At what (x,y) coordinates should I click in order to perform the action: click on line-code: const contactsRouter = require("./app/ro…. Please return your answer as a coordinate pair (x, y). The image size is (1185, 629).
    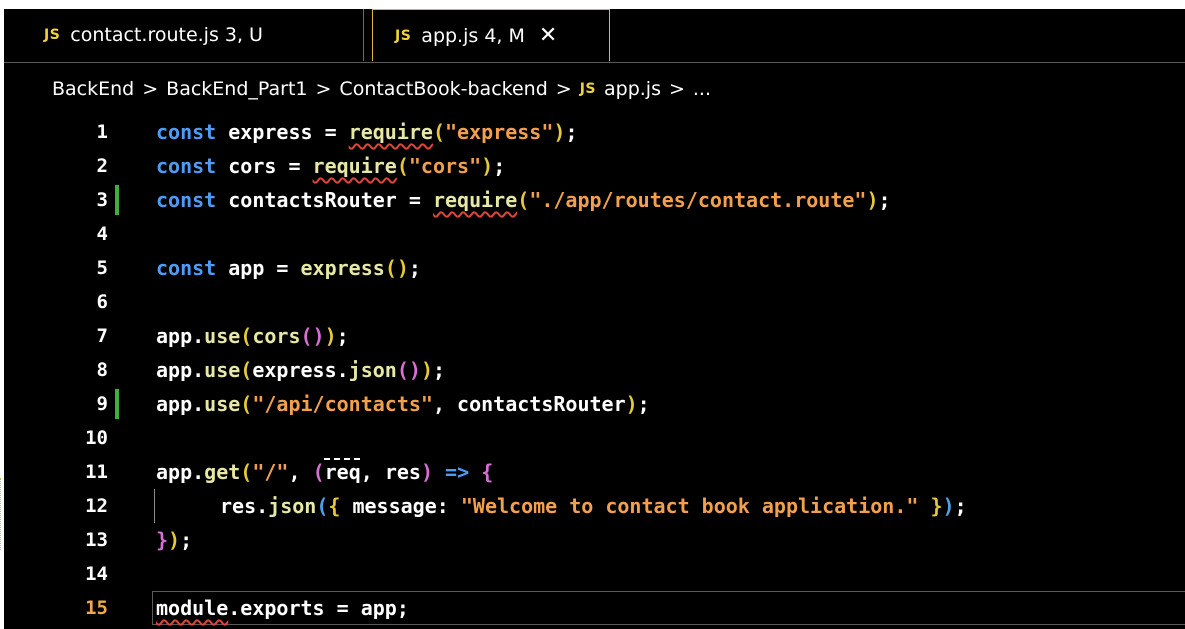
    Looking at the image, I should click on (523, 200).